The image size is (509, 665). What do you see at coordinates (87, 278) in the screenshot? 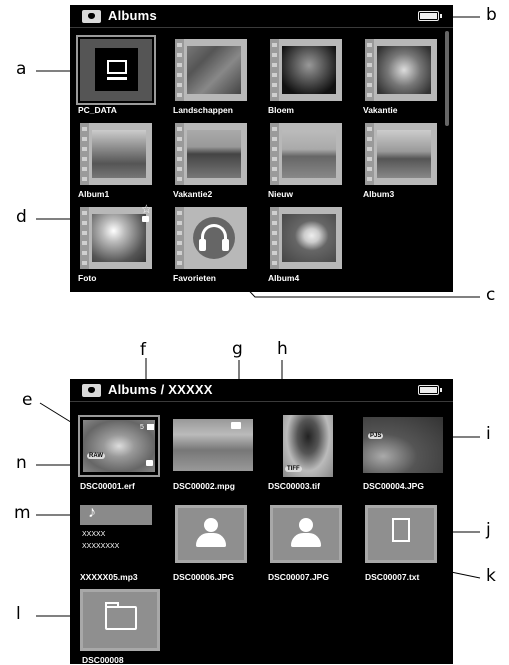
I see `album-label: Foto` at bounding box center [87, 278].